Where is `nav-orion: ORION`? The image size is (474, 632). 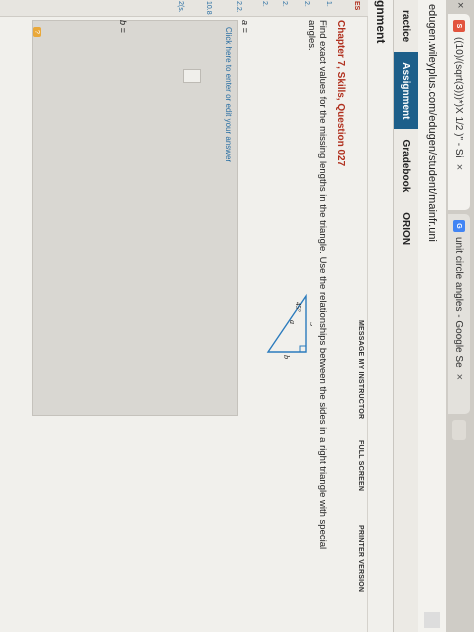
nav-orion: ORION is located at coordinates (406, 228).